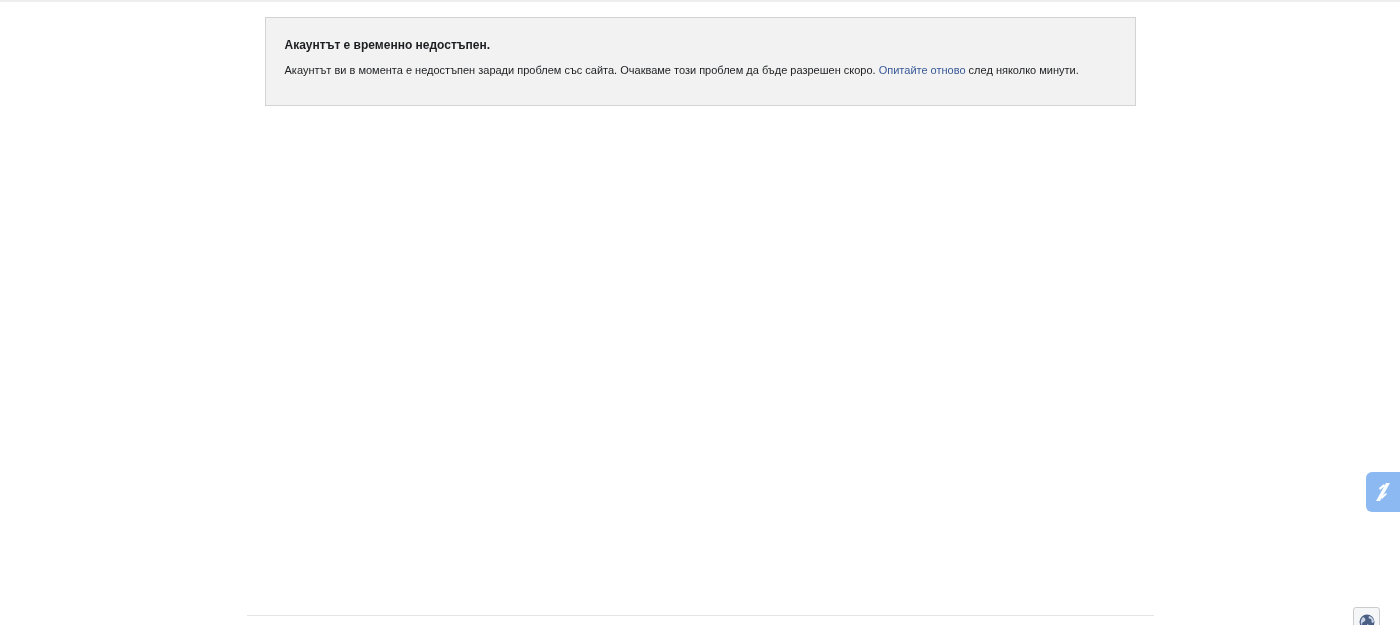  I want to click on notice-title: Акаунтът е временно недостъпен., so click(388, 45).